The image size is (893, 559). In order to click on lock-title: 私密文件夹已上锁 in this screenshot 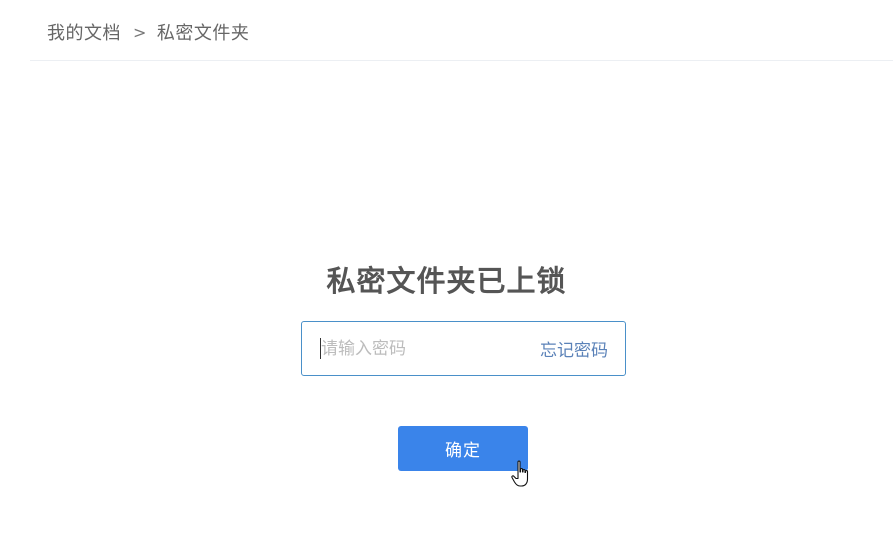, I will do `click(446, 281)`.